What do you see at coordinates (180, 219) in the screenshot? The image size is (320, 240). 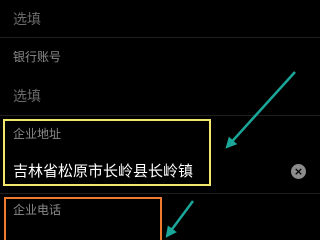 I see `arrow-to-phone` at bounding box center [180, 219].